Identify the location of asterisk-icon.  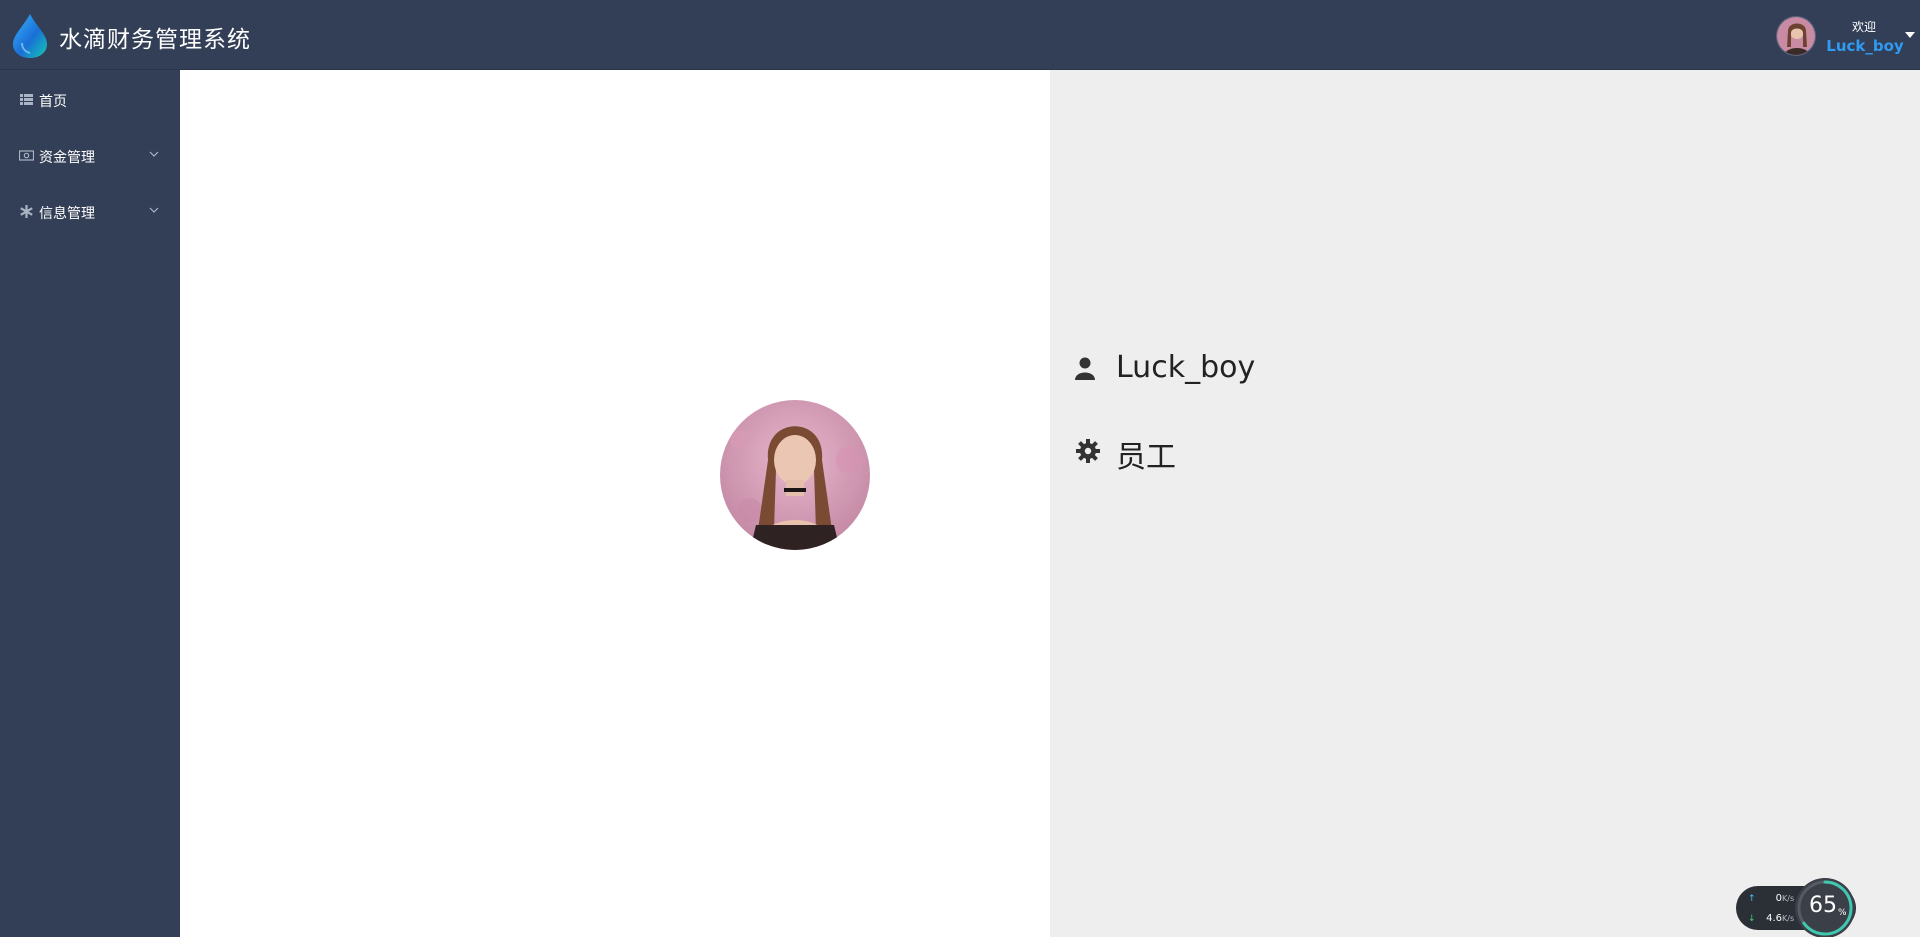
(26, 211).